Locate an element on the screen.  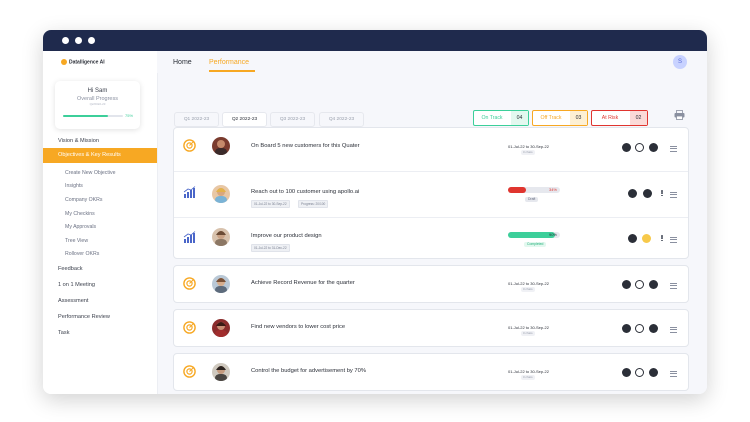
status-off-track: Off Track 03 is located at coordinates (560, 118).